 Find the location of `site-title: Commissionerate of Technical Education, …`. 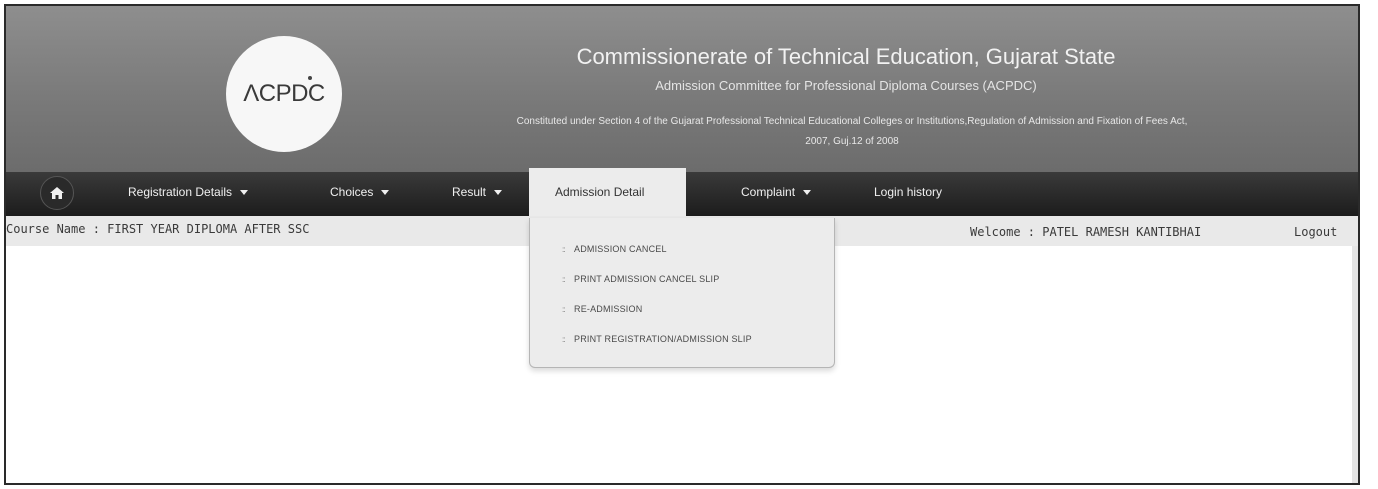

site-title: Commissionerate of Technical Education, … is located at coordinates (846, 56).